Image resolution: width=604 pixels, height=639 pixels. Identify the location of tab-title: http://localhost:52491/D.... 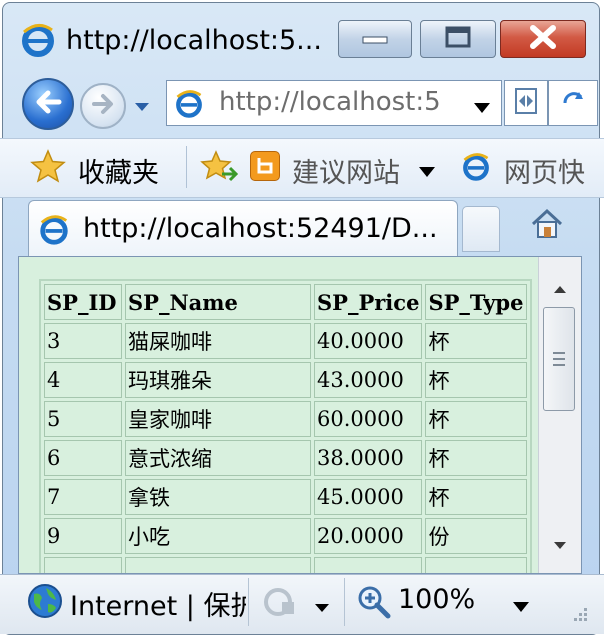
(260, 228).